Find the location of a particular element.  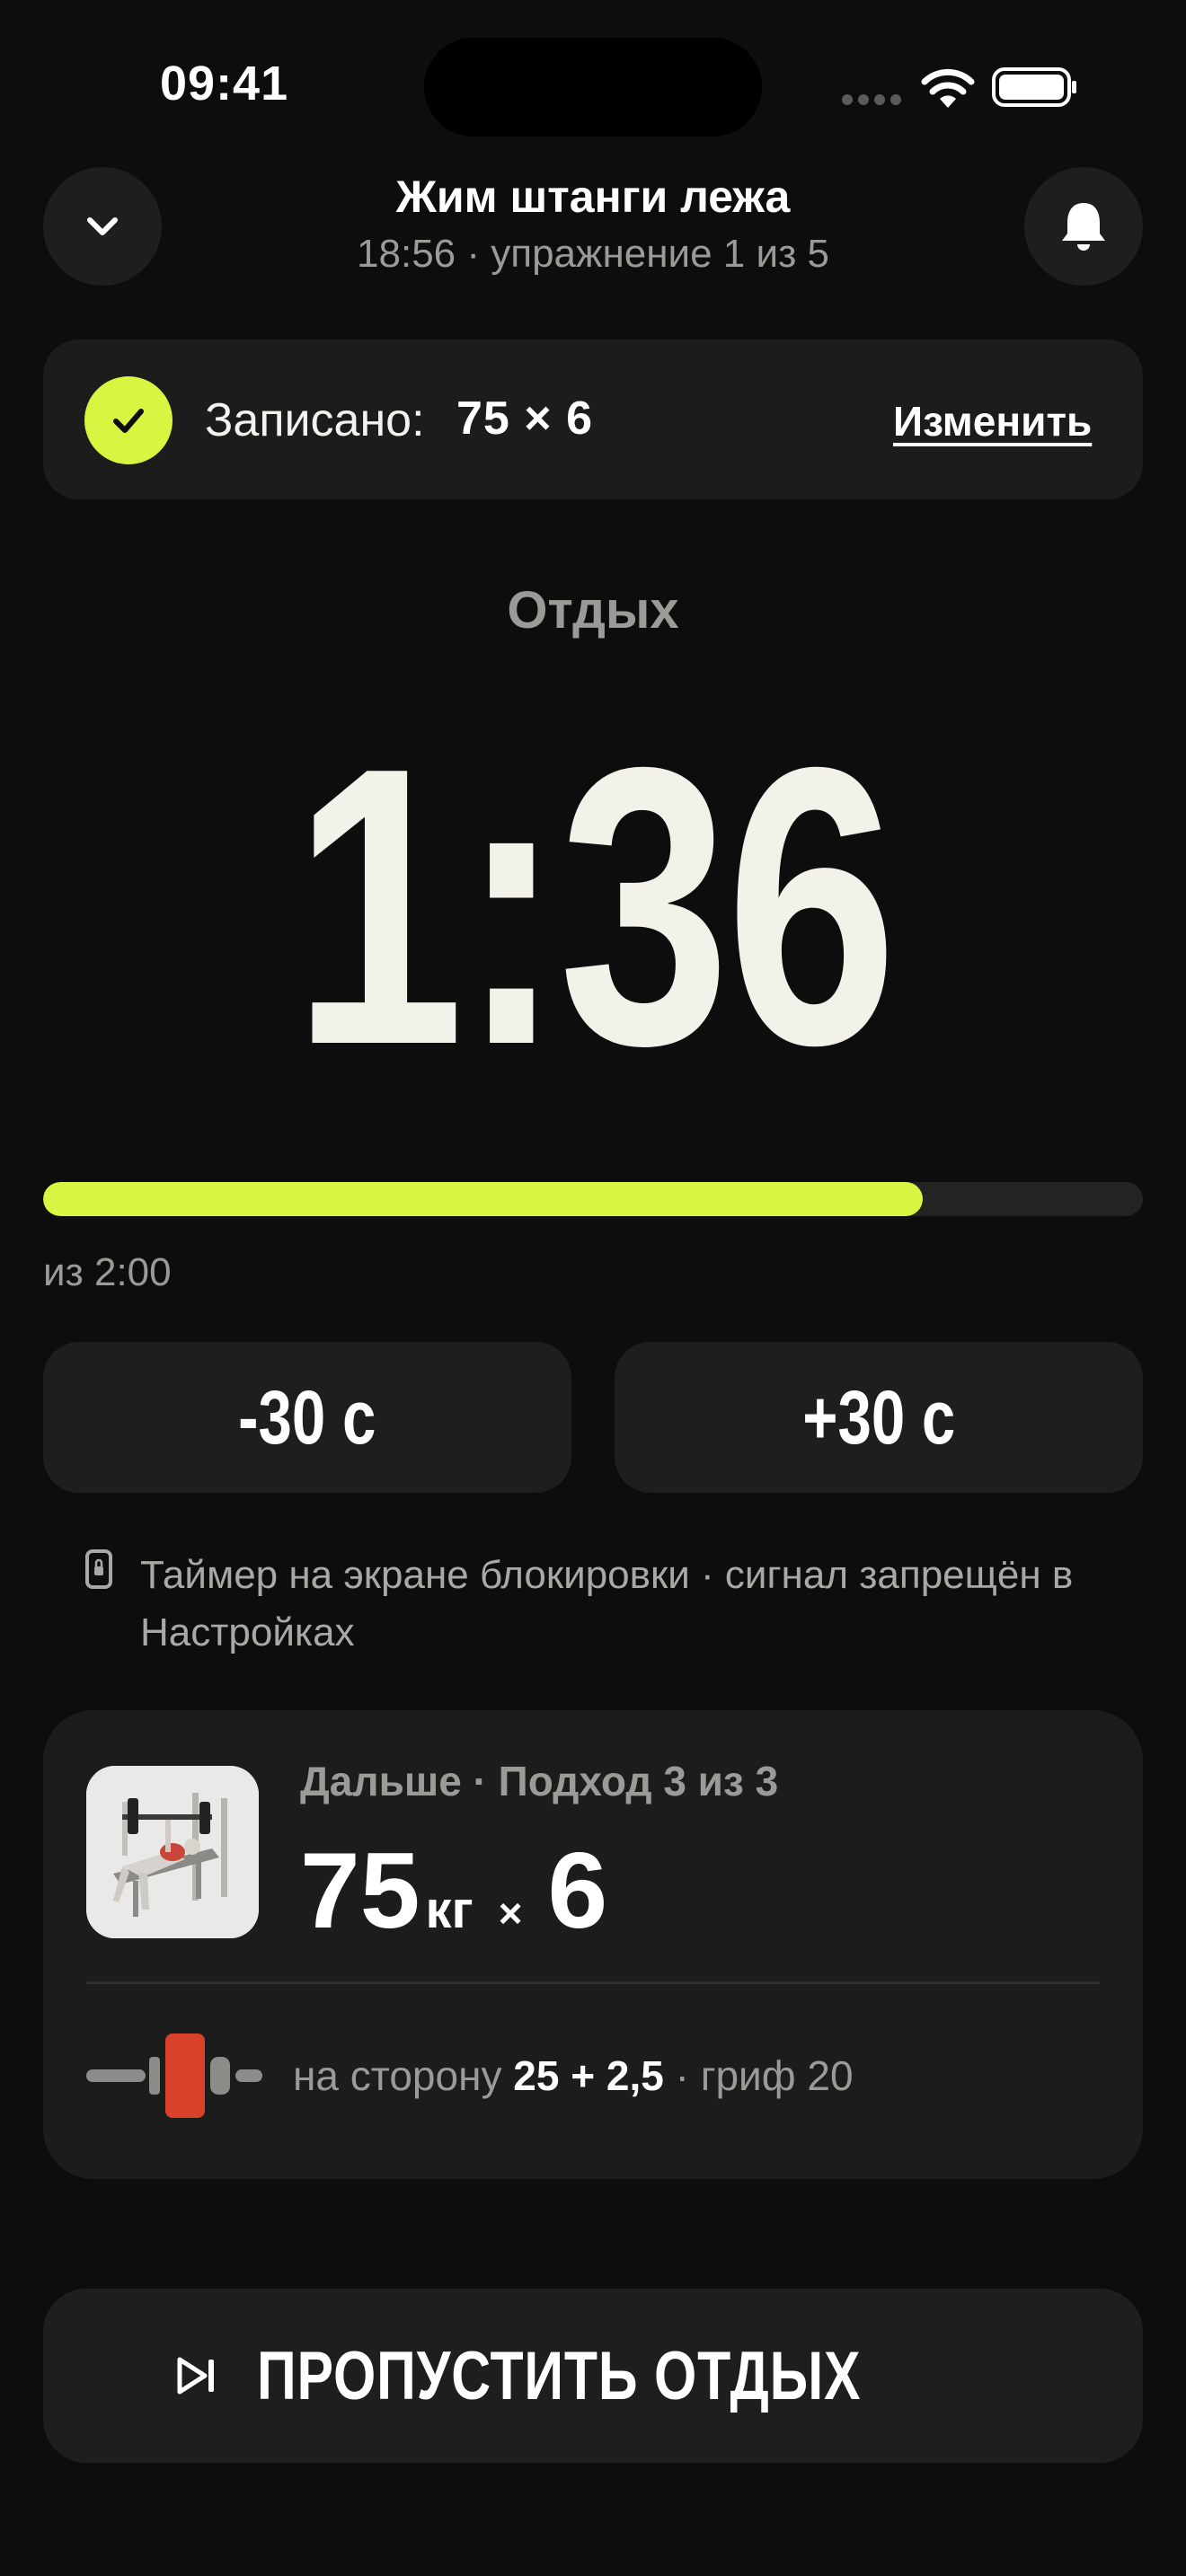

edit-recorded-link: Изменить is located at coordinates (992, 421).